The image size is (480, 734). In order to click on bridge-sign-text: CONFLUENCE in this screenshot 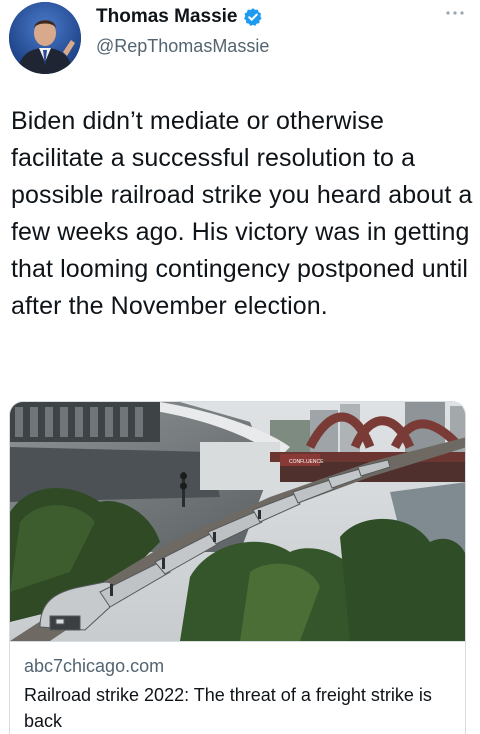, I will do `click(306, 462)`.